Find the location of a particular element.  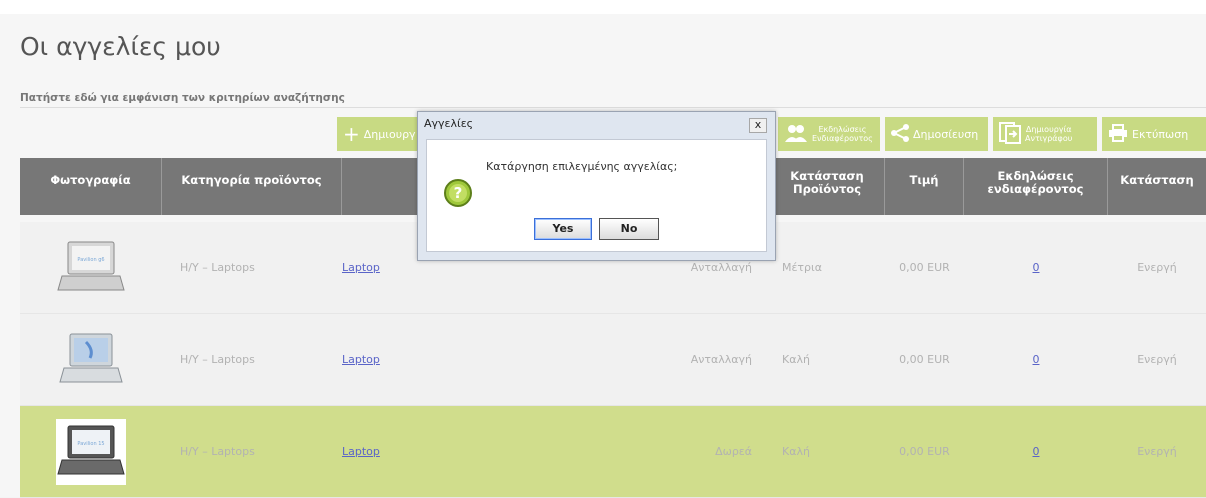

no-button: No is located at coordinates (629, 229).